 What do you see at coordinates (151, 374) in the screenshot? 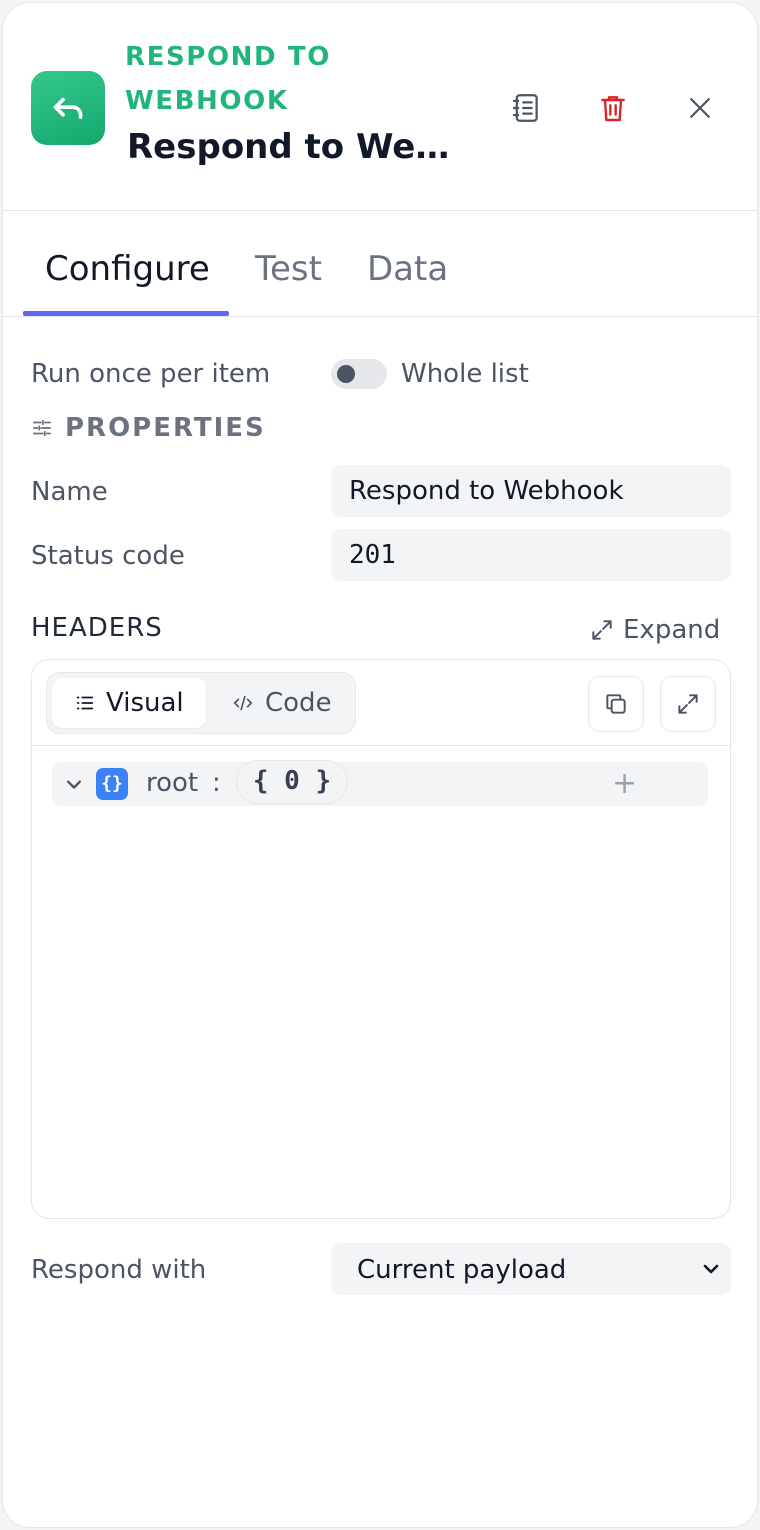
I see `run-mode-label: Run once per item` at bounding box center [151, 374].